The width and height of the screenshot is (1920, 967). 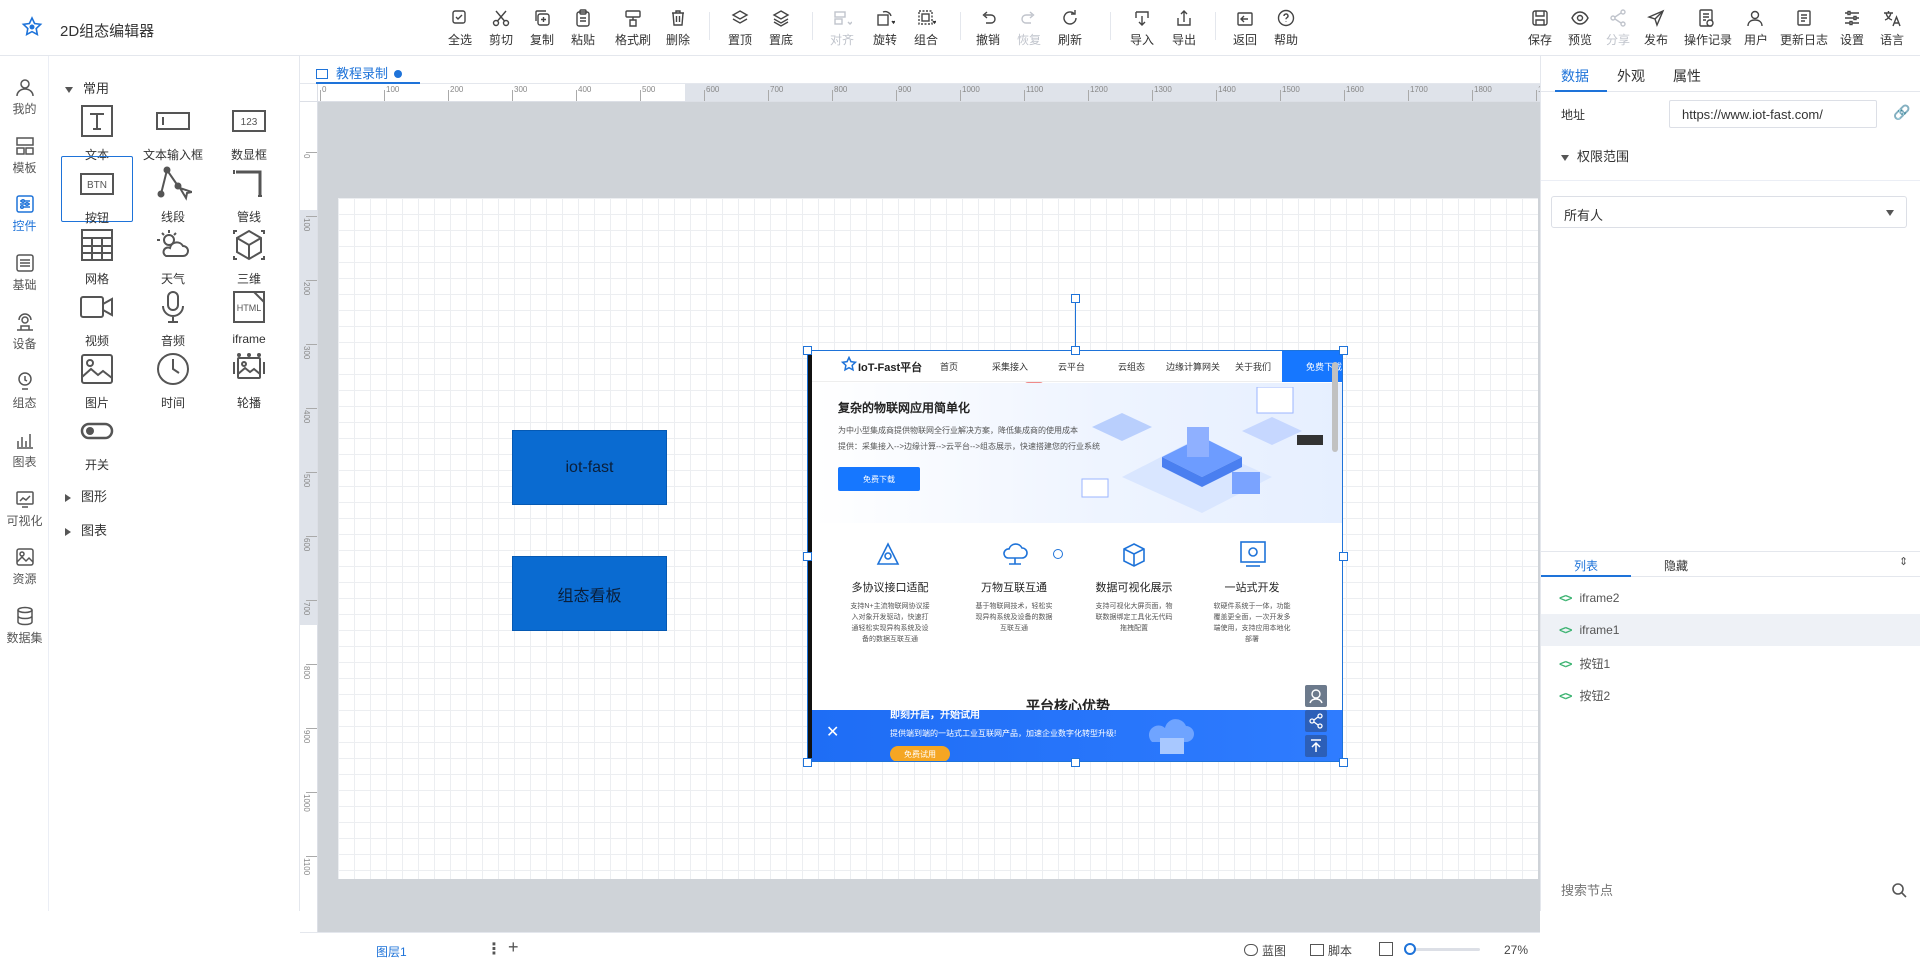 I want to click on widget-toggle: 开关, so click(x=97, y=438).